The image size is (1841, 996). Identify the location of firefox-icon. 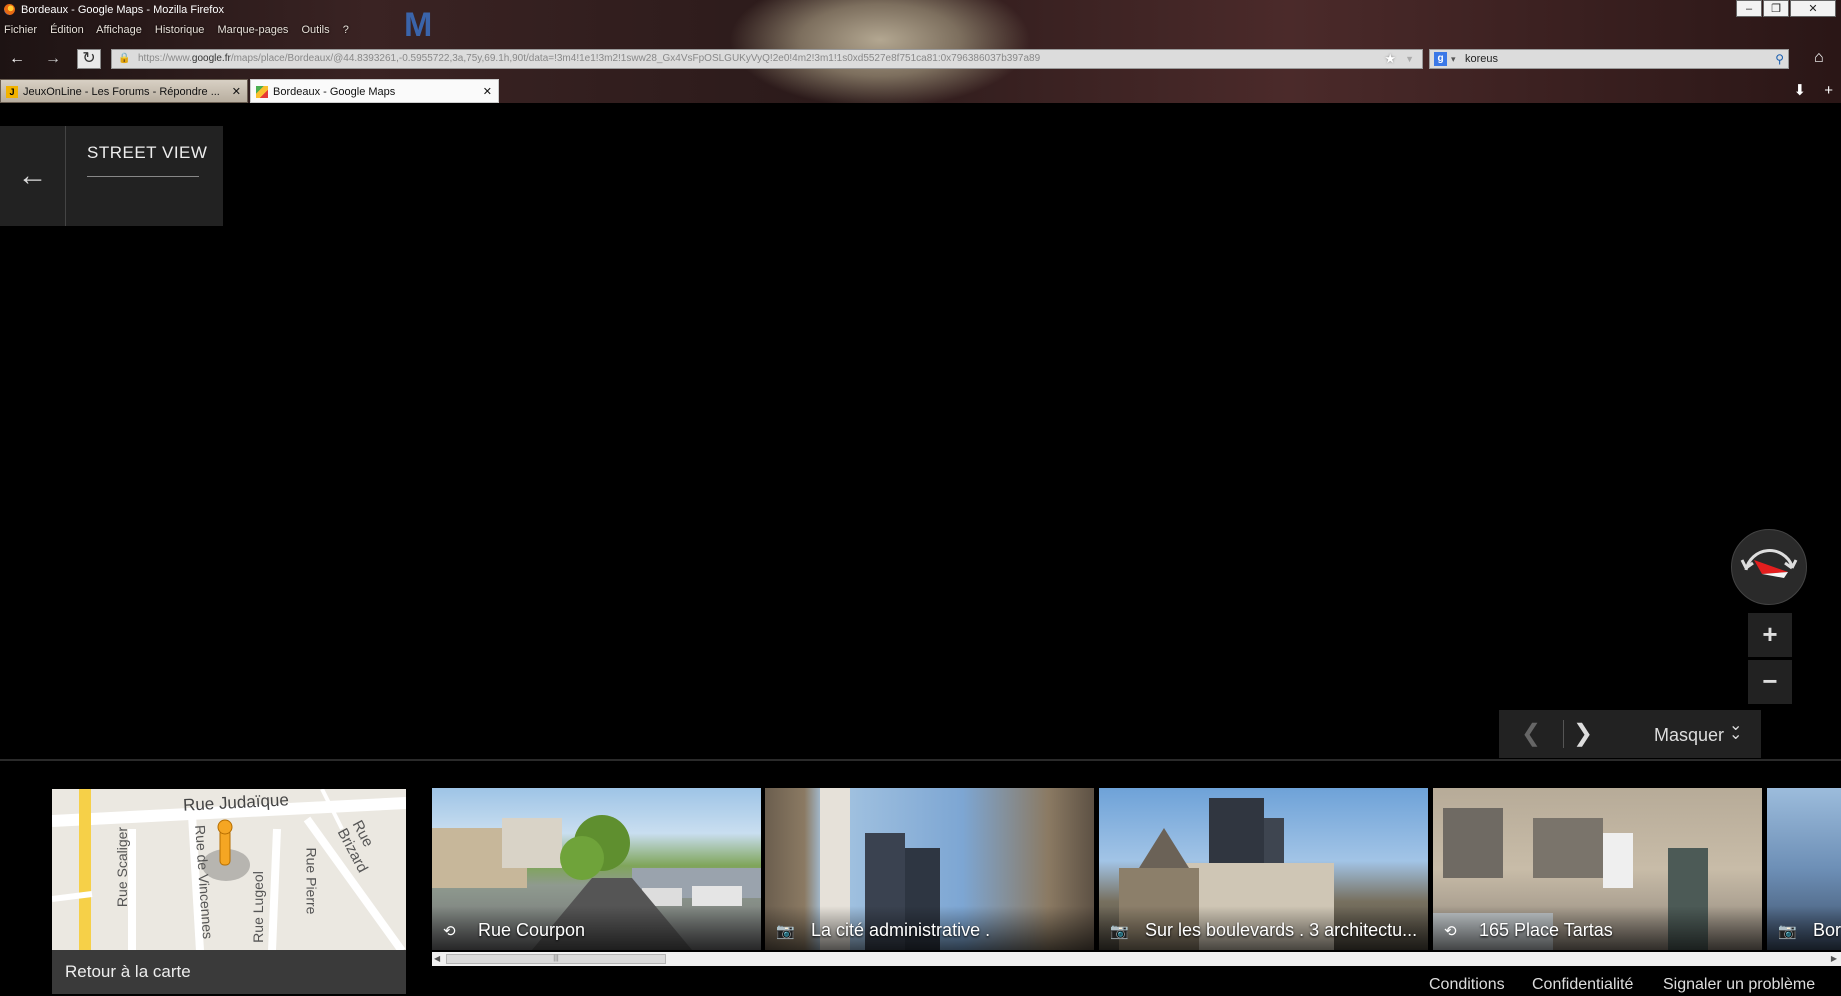
(9, 9).